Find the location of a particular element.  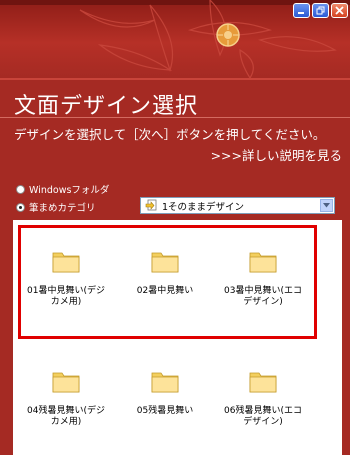

restore-button is located at coordinates (320, 10).